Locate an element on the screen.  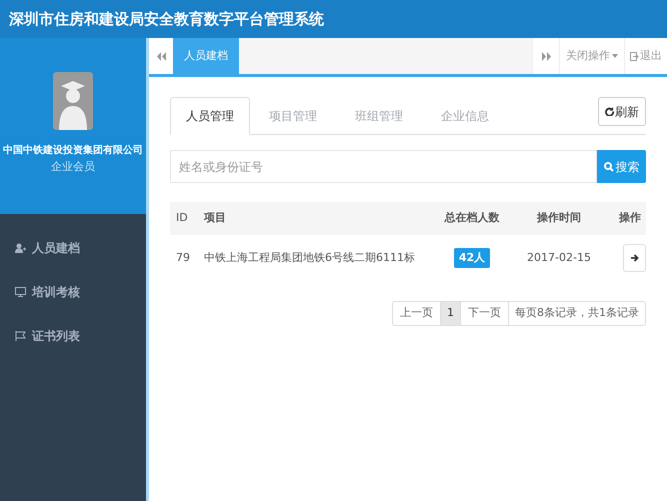
count-badge: 42人 is located at coordinates (472, 258).